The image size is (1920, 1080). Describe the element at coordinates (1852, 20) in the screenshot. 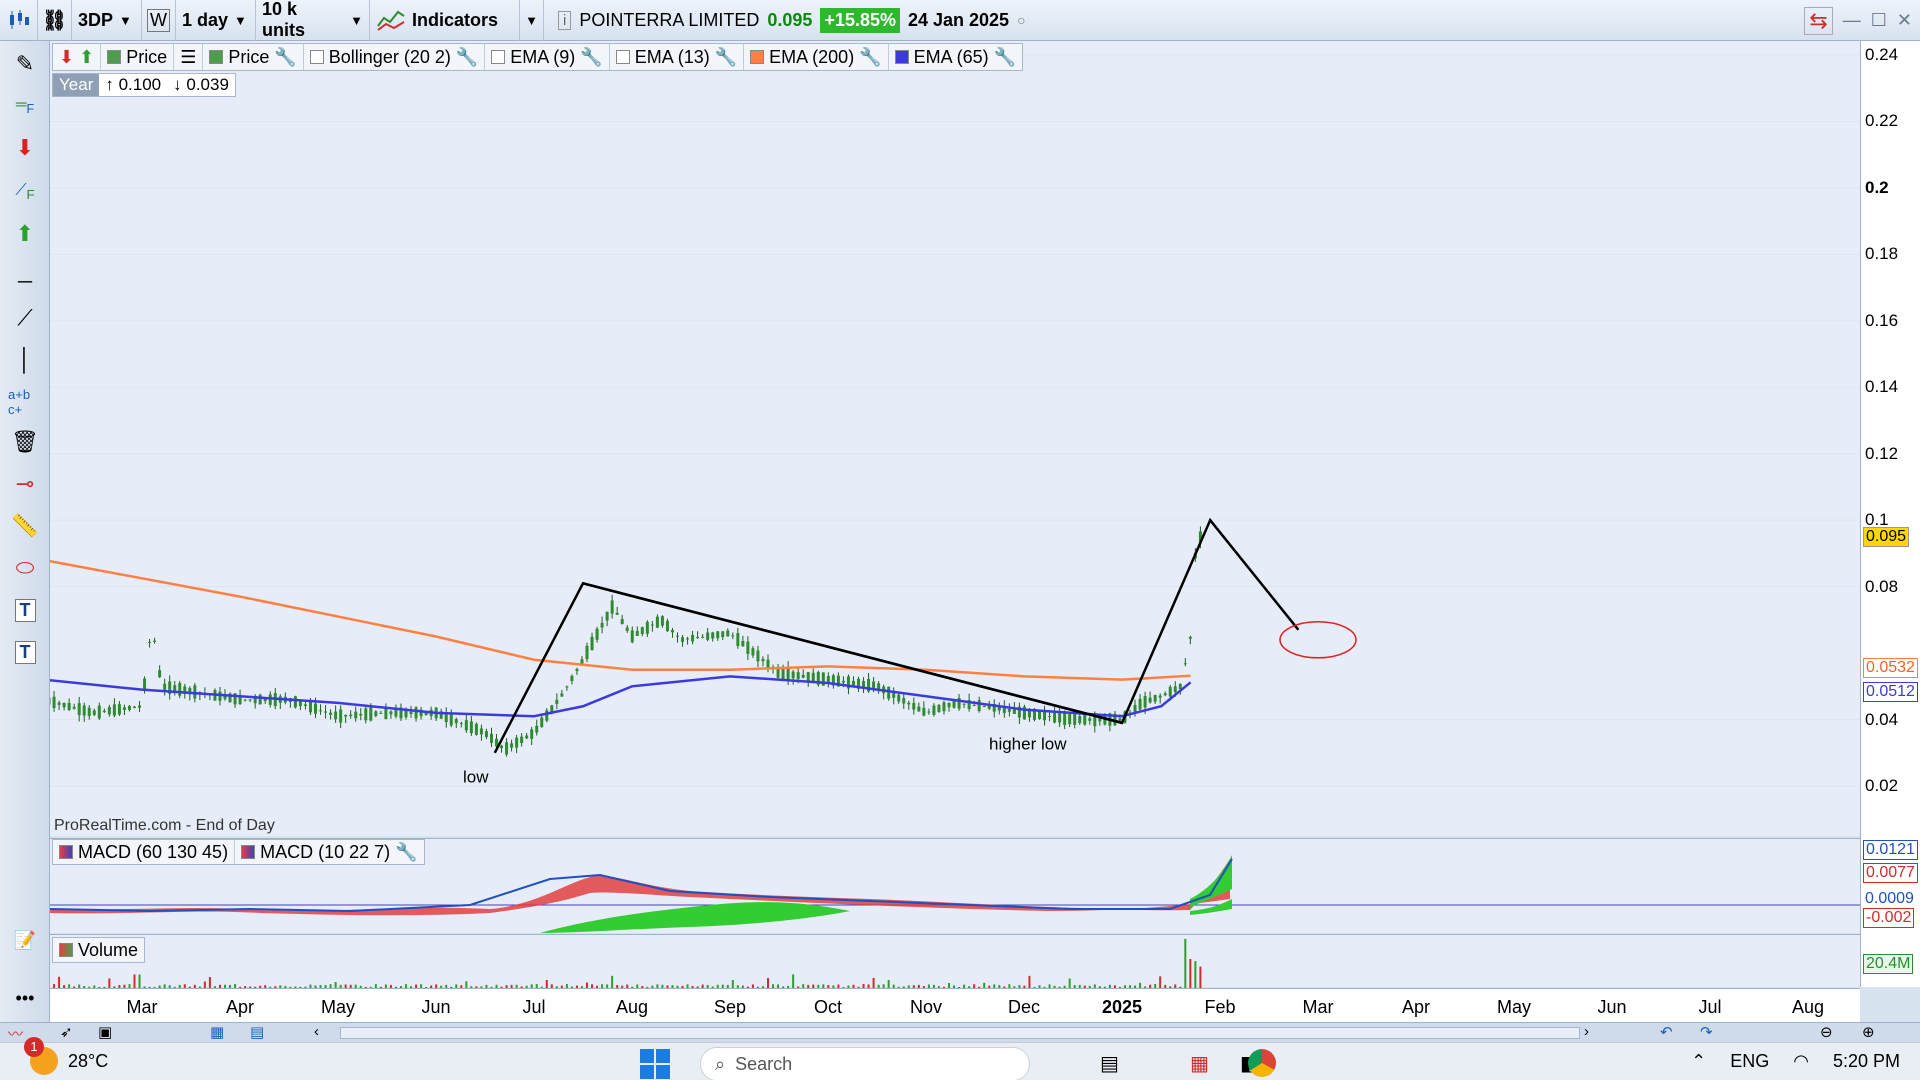

I see `minimize-icon: —` at that location.